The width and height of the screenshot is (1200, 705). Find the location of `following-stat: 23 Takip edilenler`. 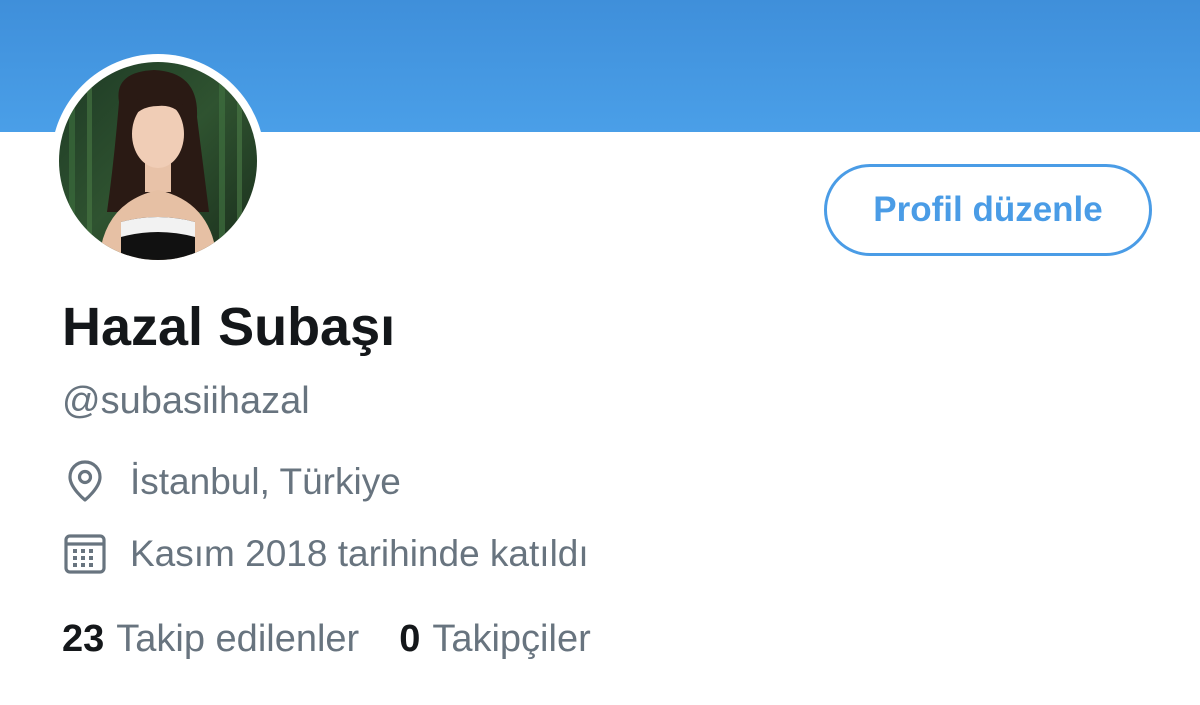

following-stat: 23 Takip edilenler is located at coordinates (210, 639).